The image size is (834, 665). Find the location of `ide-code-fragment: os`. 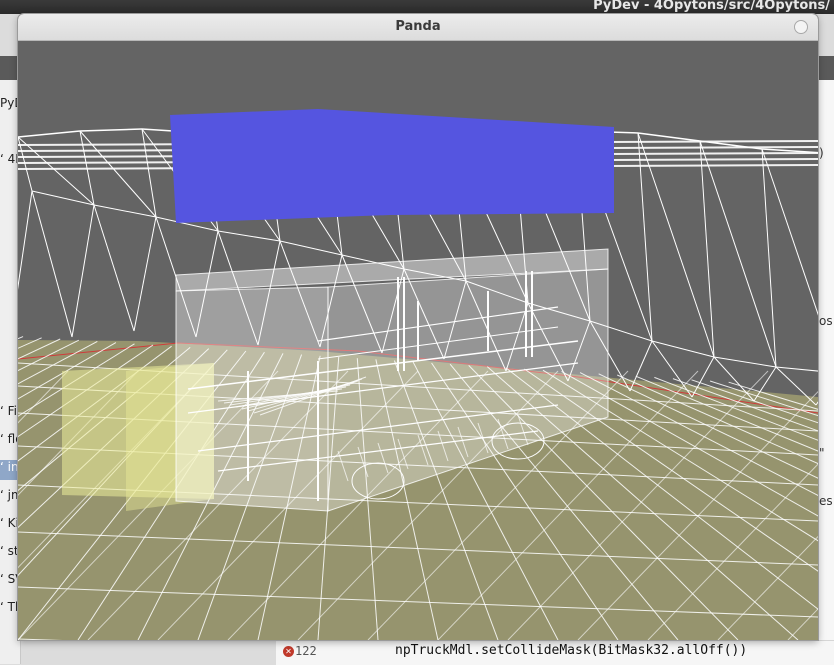

ide-code-fragment: os is located at coordinates (826, 321).